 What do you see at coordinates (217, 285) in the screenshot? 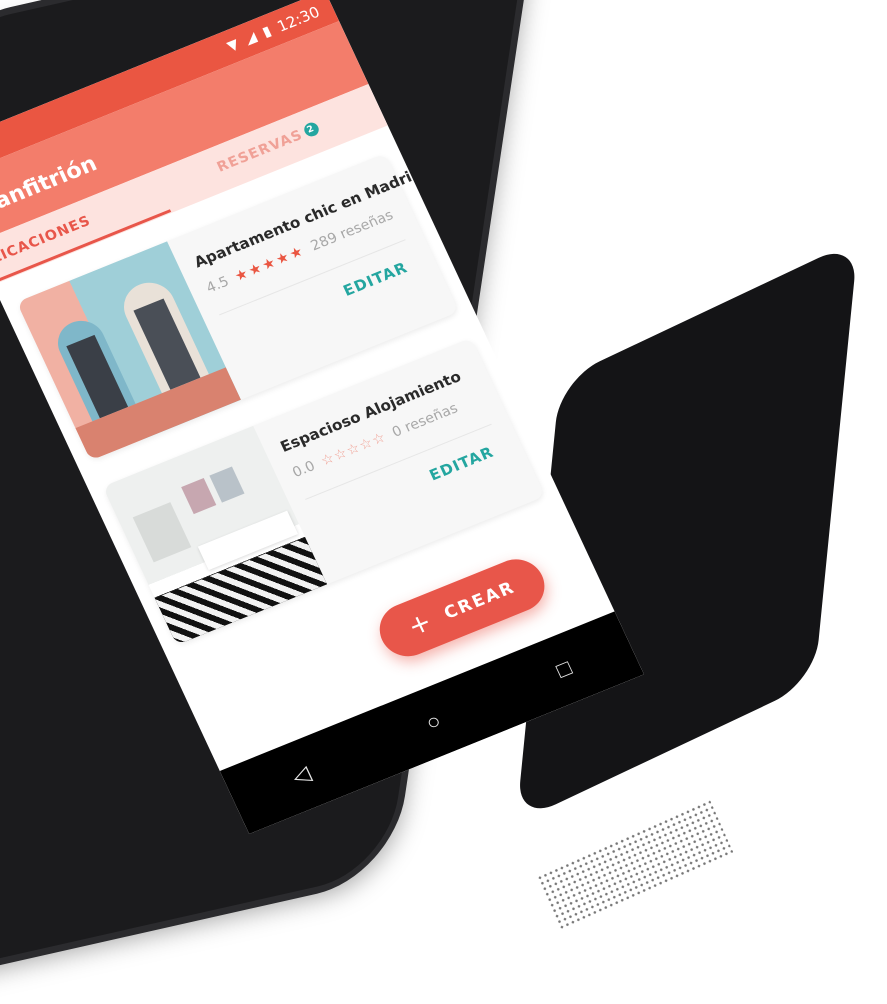
I see `rating-value: 4.5` at bounding box center [217, 285].